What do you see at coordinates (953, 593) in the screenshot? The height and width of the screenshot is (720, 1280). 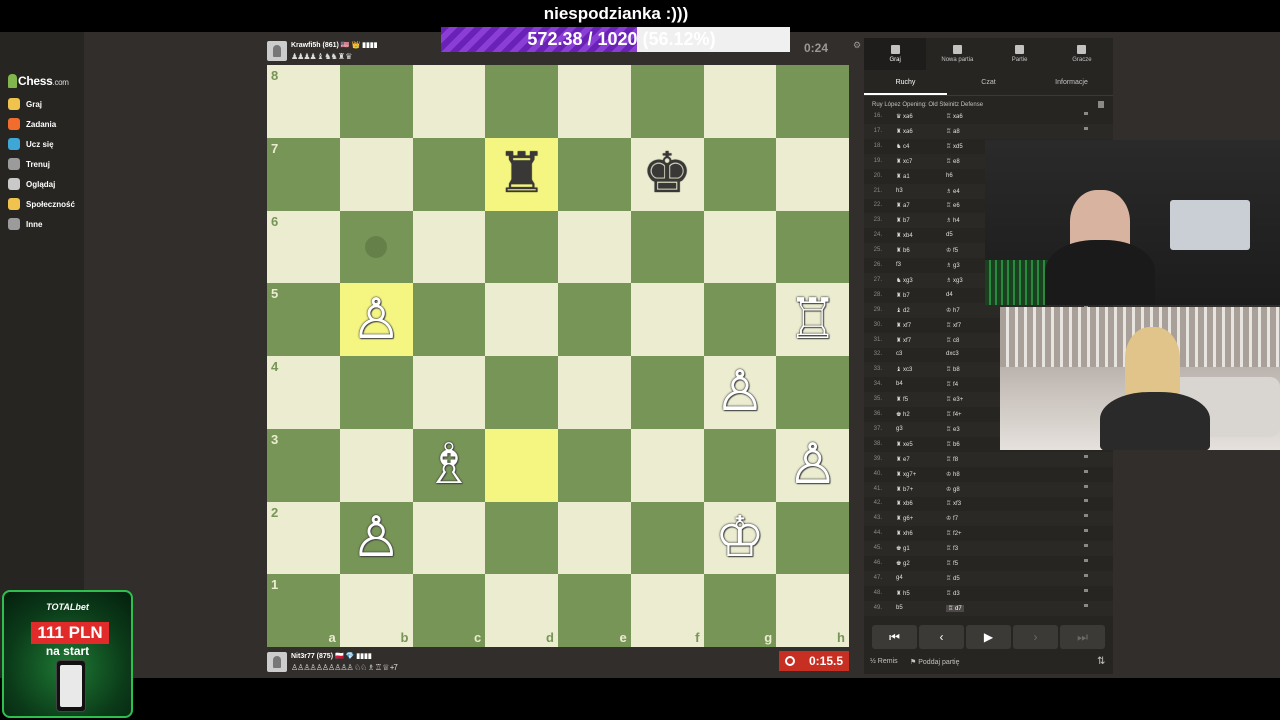 I see `black-move: ♖ d3` at bounding box center [953, 593].